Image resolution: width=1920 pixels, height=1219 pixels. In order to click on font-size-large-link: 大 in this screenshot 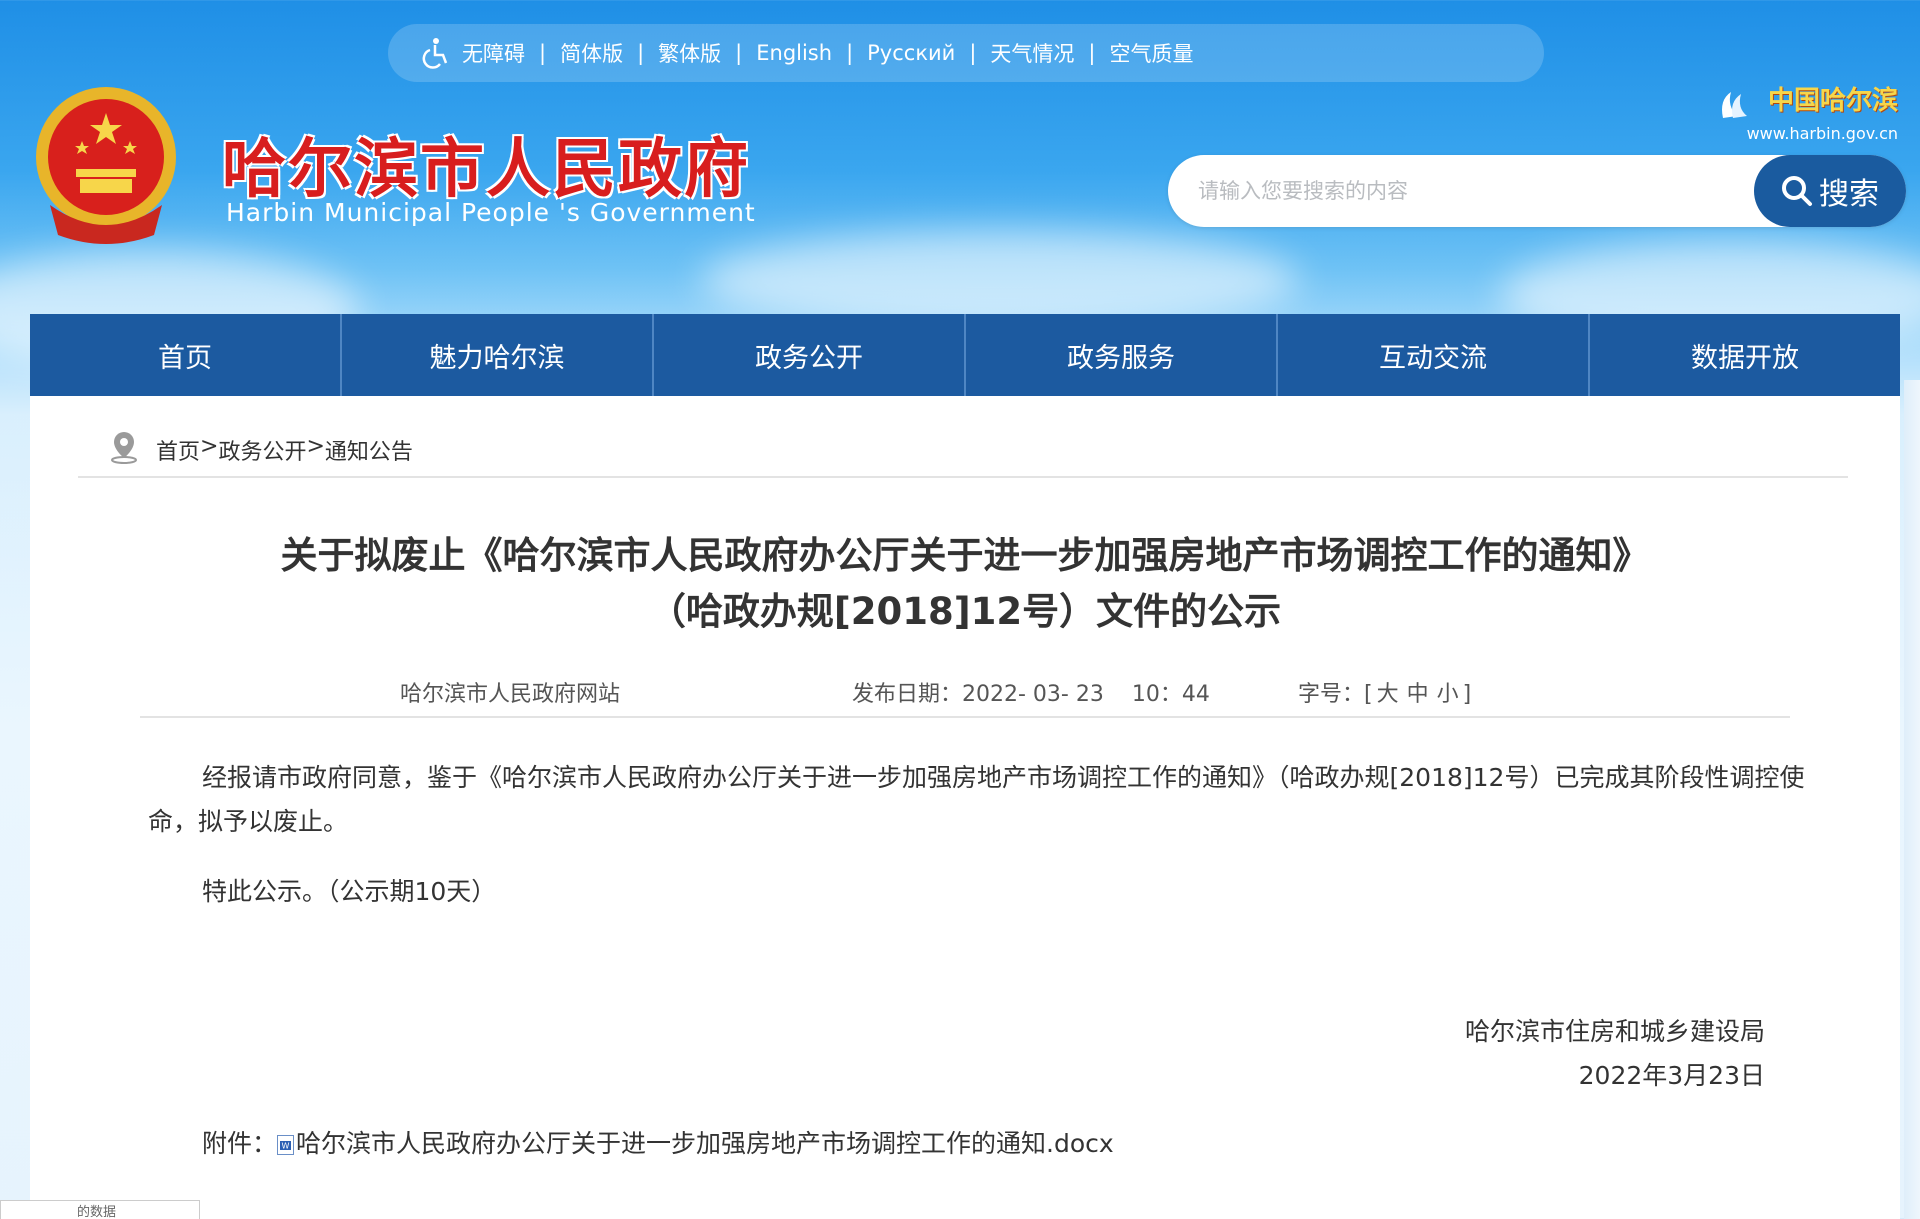, I will do `click(1388, 694)`.